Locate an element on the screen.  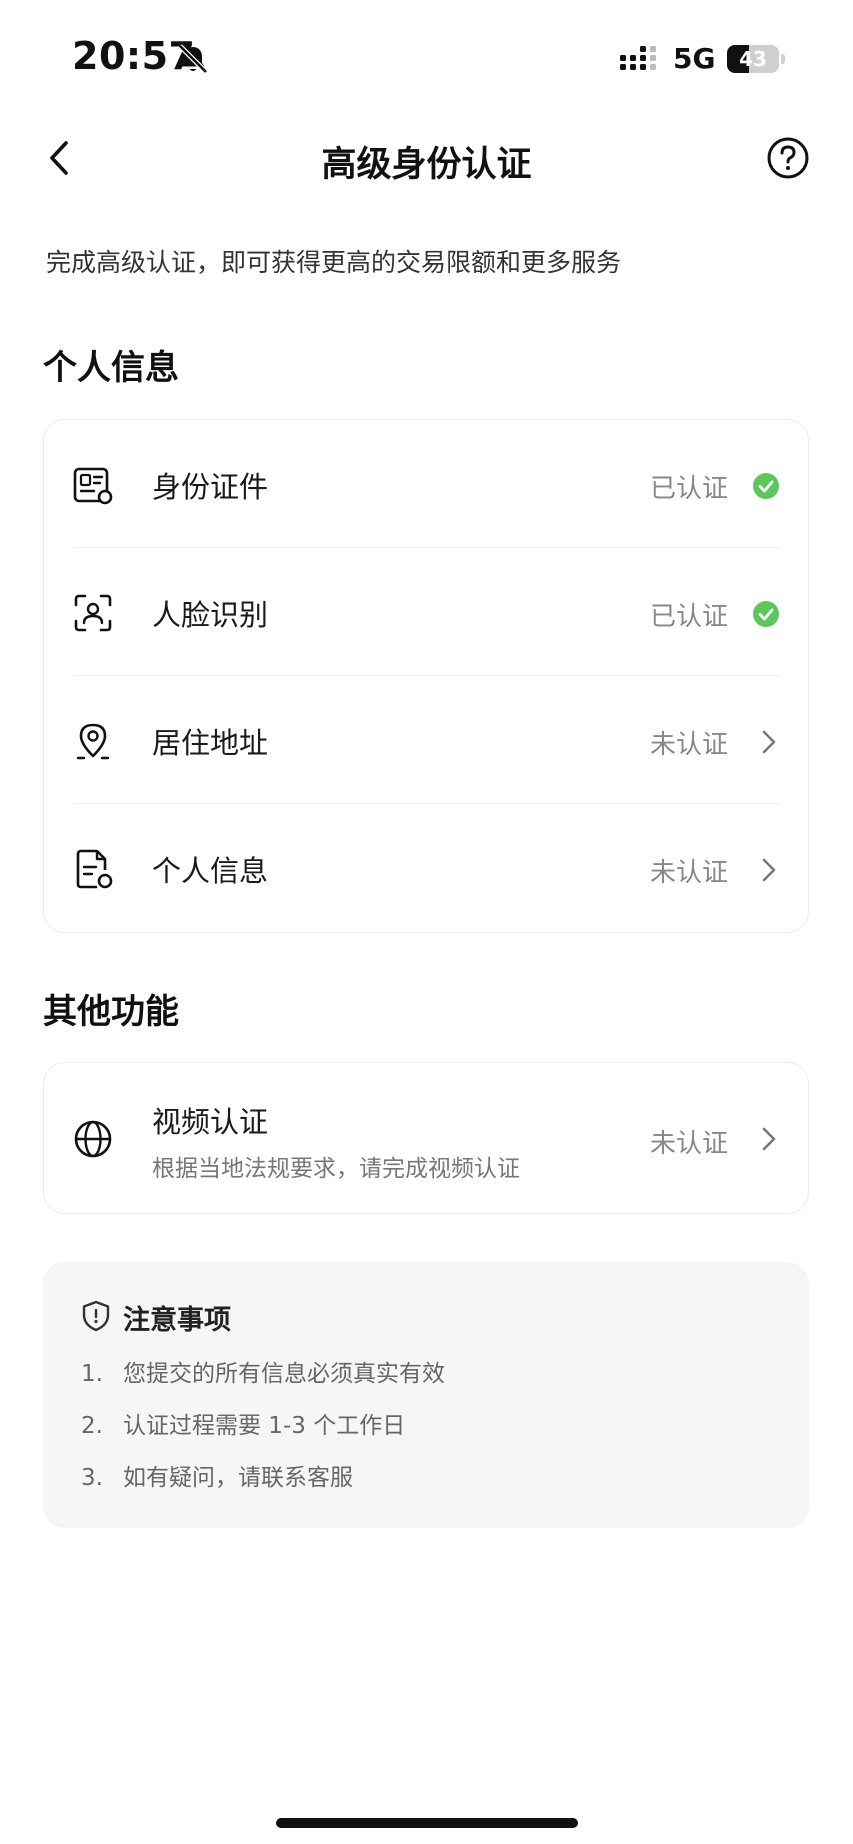
status-bar: 20:57 5G 43 is located at coordinates (426, 59).